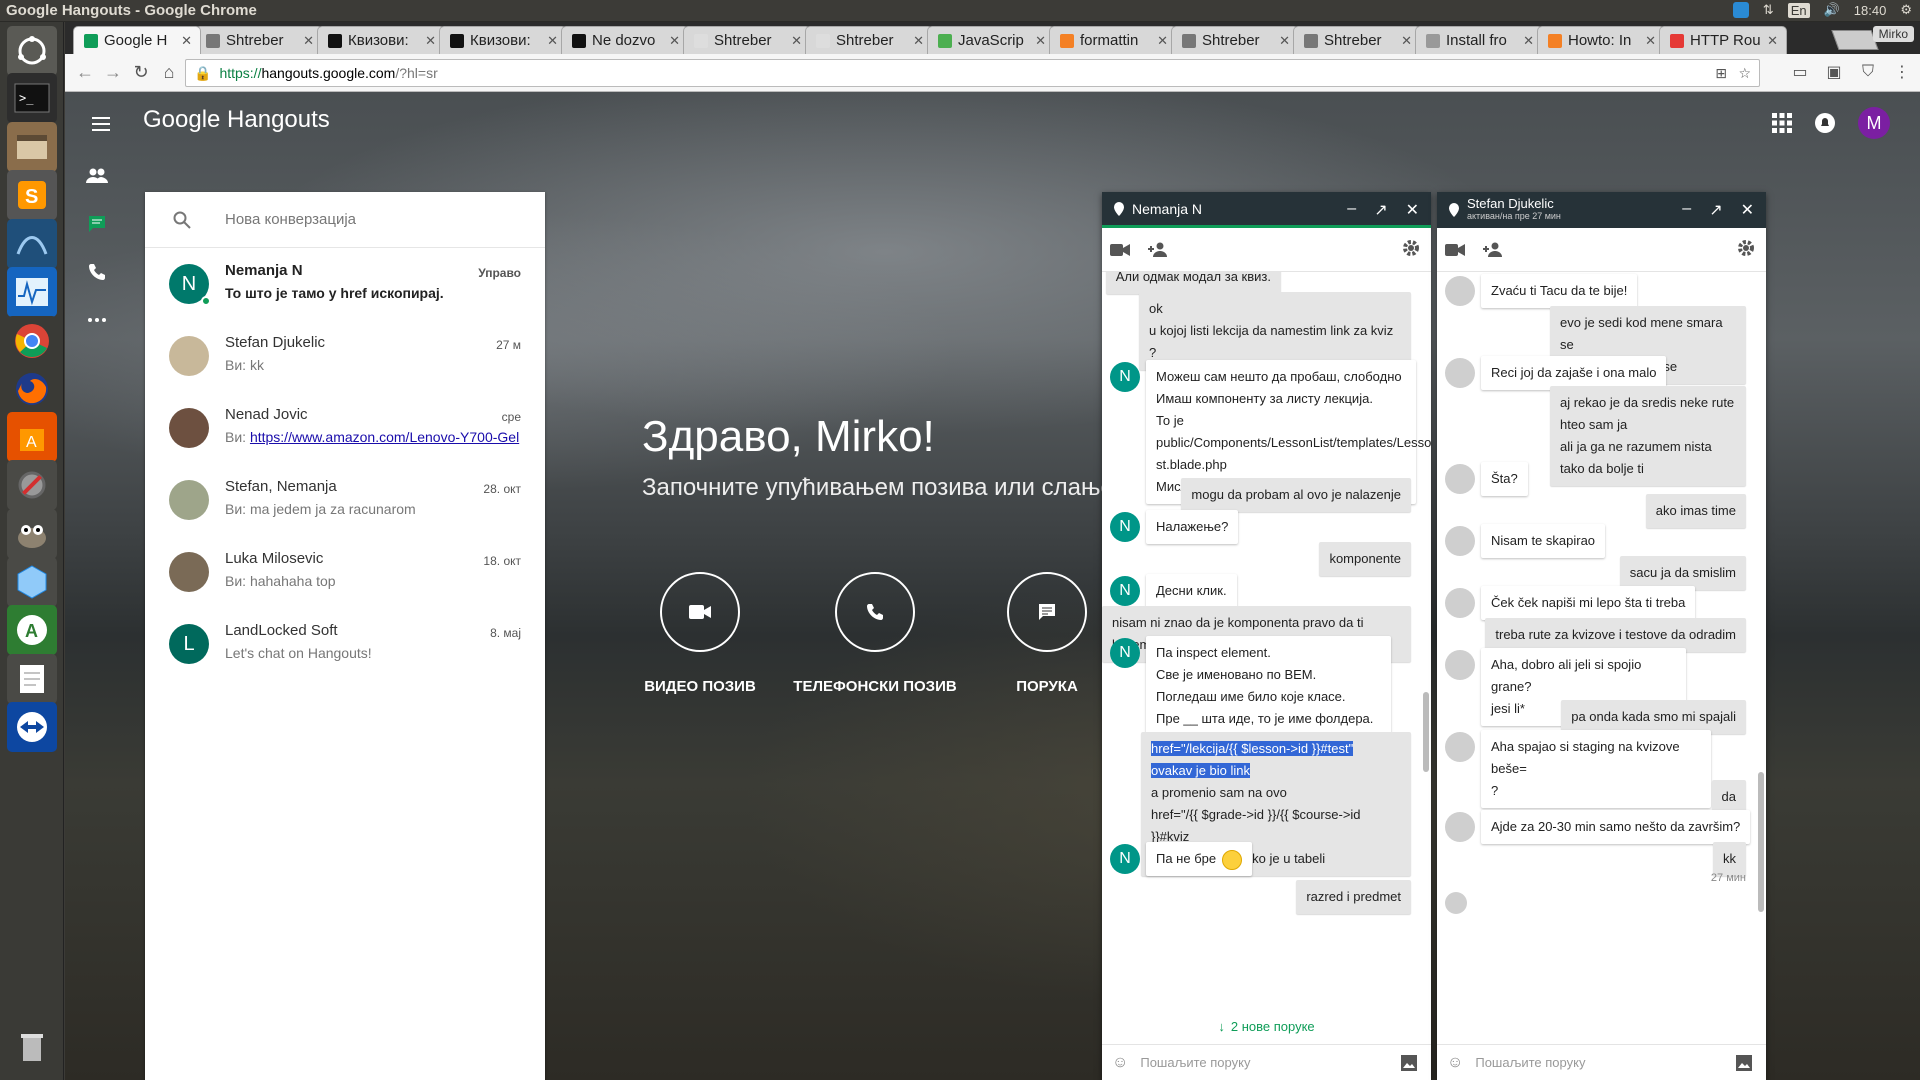 Image resolution: width=1920 pixels, height=1080 pixels. What do you see at coordinates (875, 633) in the screenshot?
I see `phone-call-button: ТЕЛЕФОНСКИ ПОЗИВ` at bounding box center [875, 633].